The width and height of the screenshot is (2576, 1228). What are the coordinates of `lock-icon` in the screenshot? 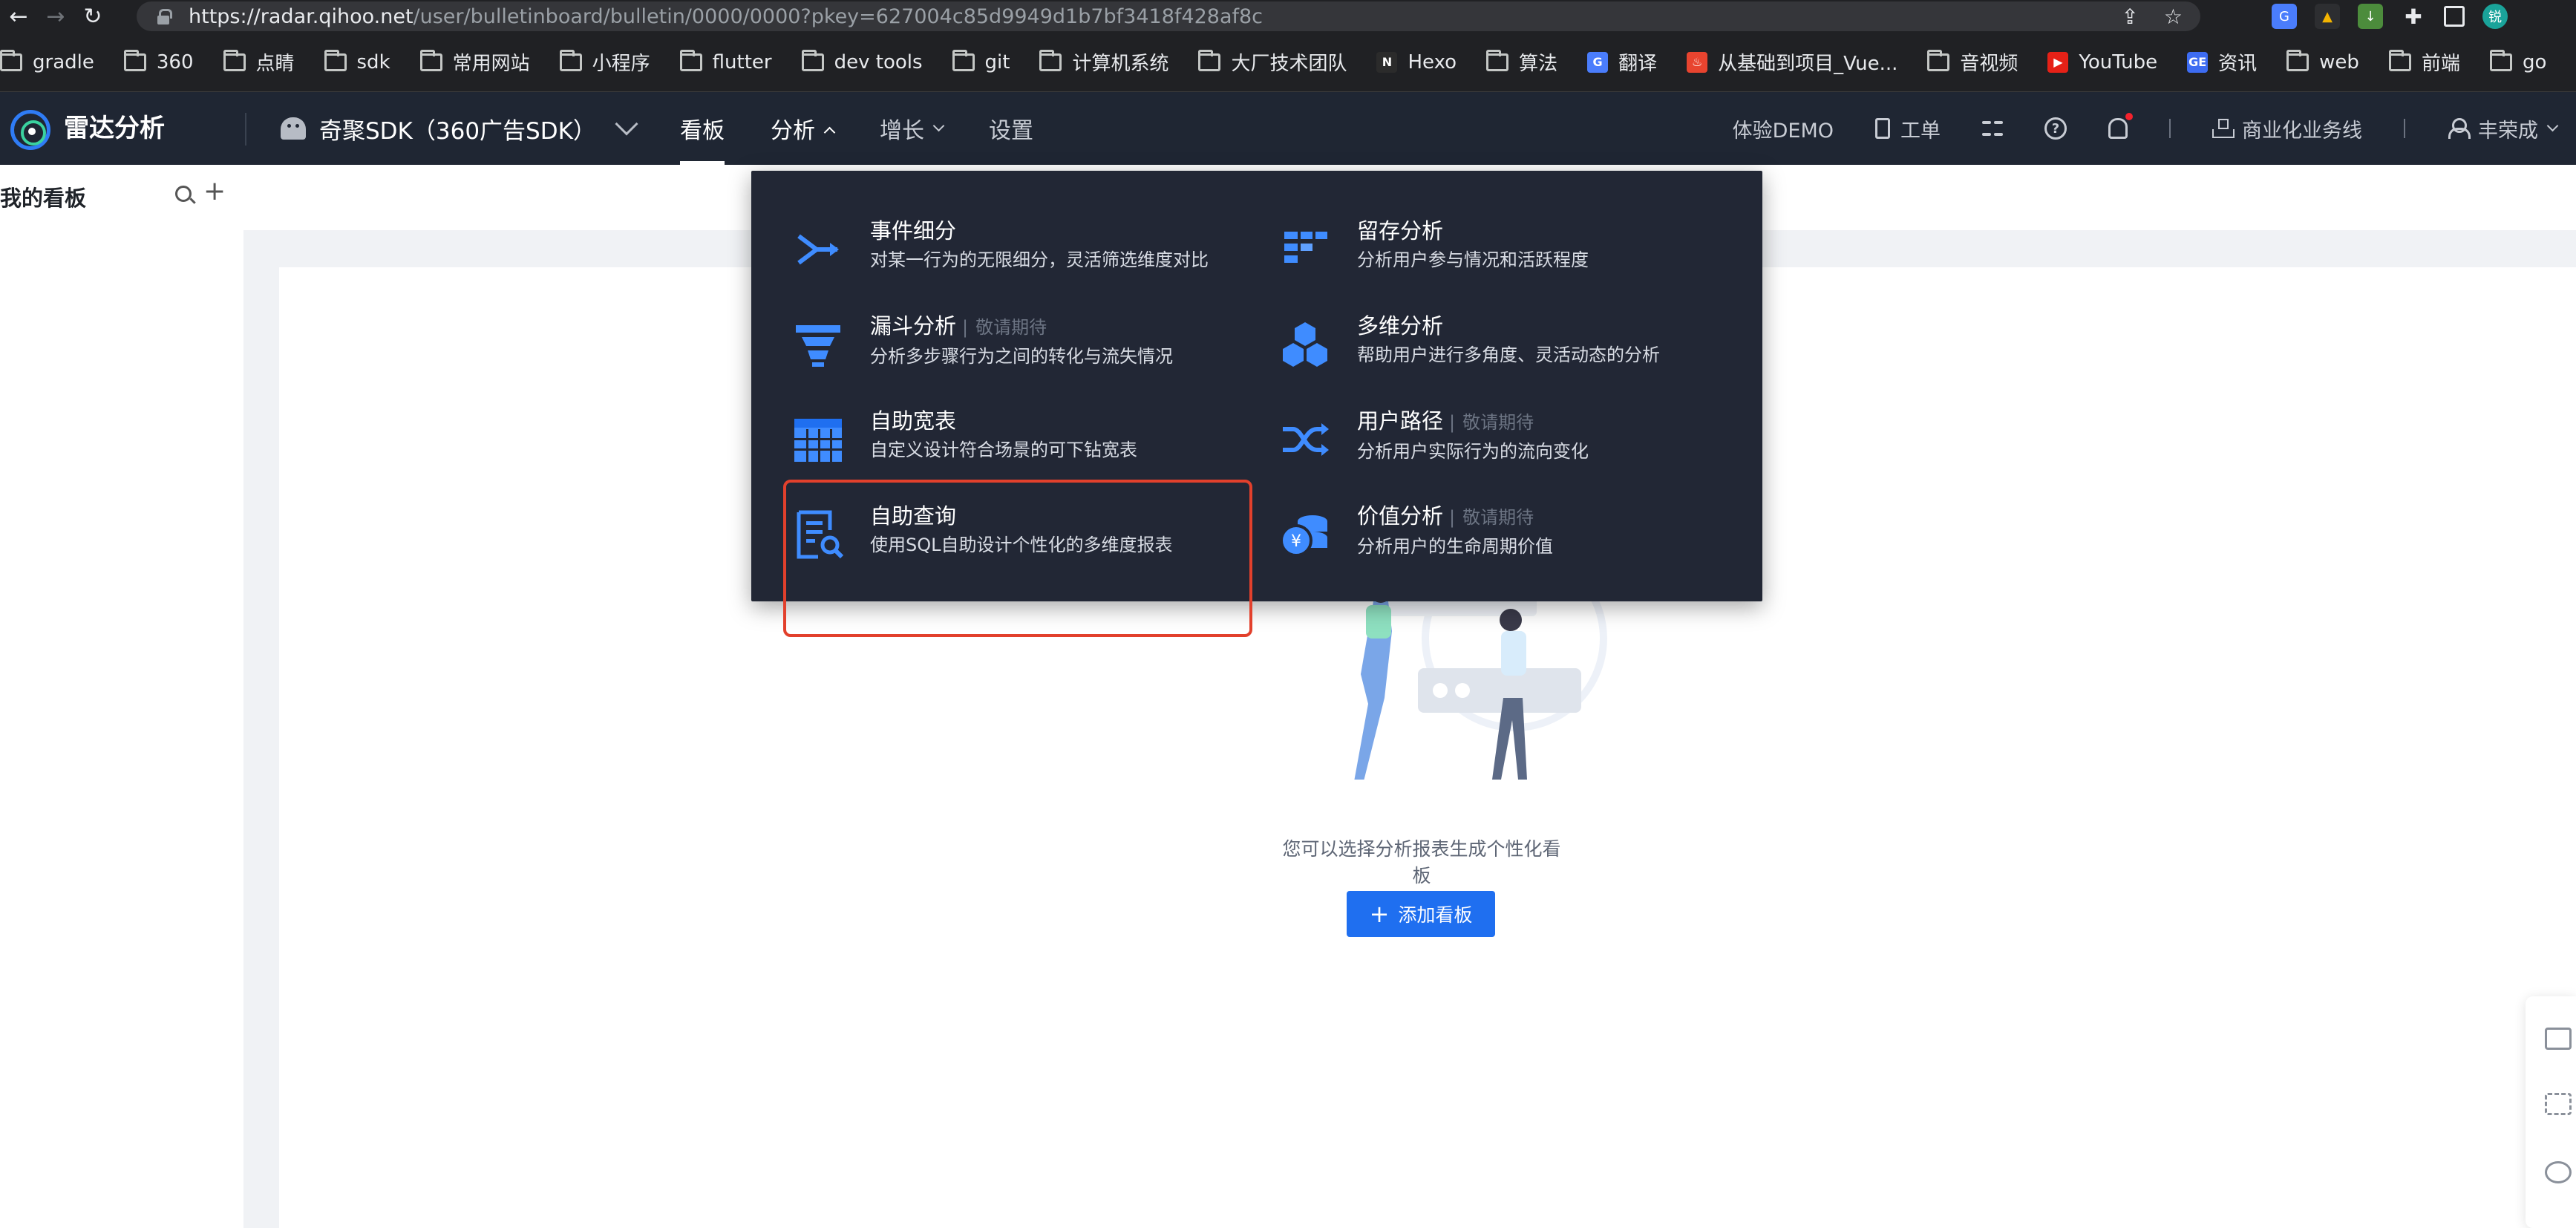 It's located at (164, 17).